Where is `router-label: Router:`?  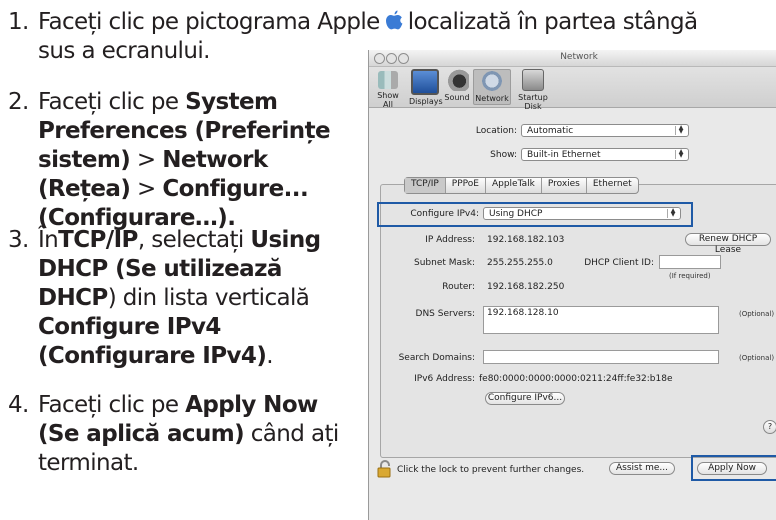
router-label: Router: is located at coordinates (458, 287).